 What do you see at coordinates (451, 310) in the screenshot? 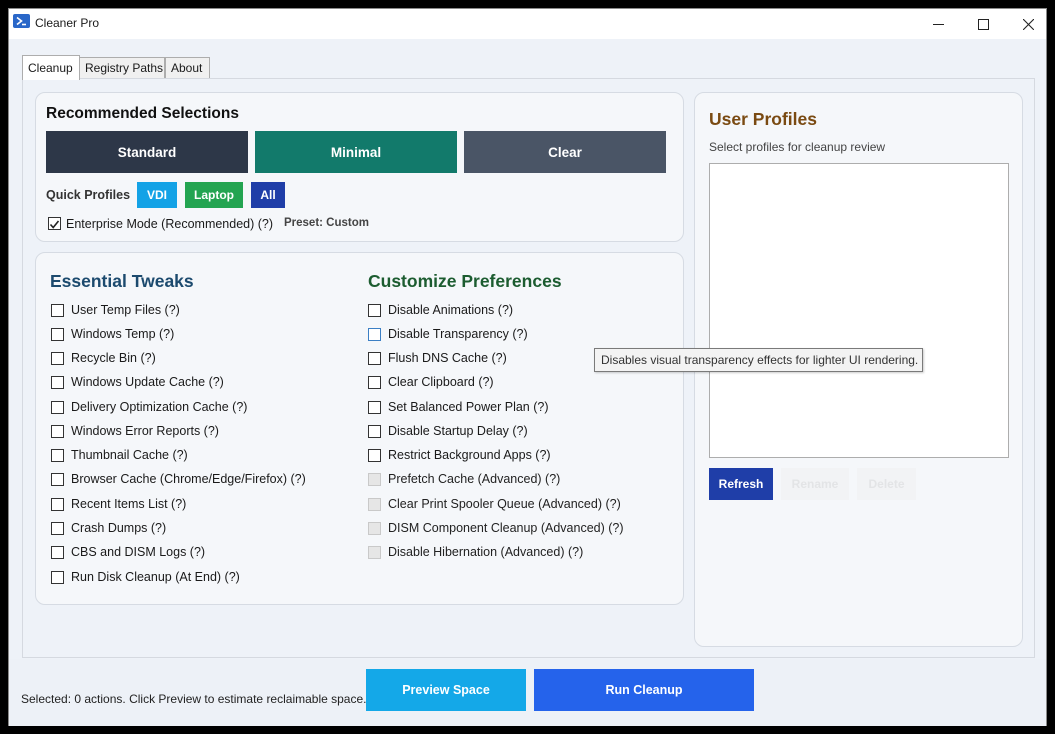
I see `customize-item-label: Disable Animations (?)` at bounding box center [451, 310].